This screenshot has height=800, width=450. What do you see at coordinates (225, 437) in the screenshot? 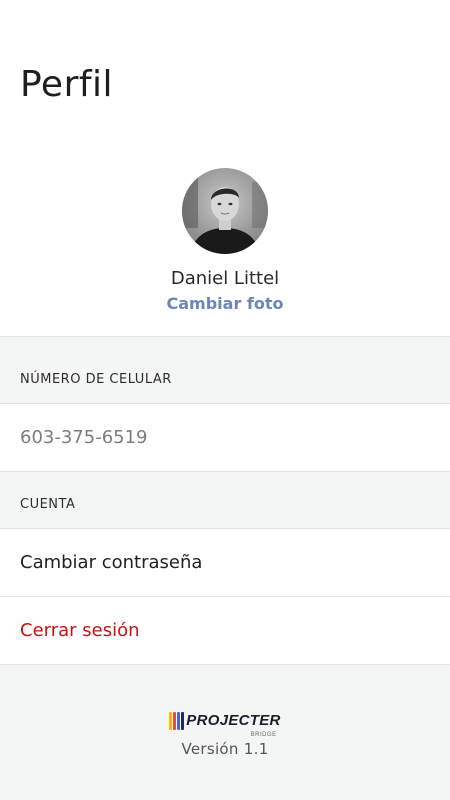
I see `phone-number-field: 603-375-6519` at bounding box center [225, 437].